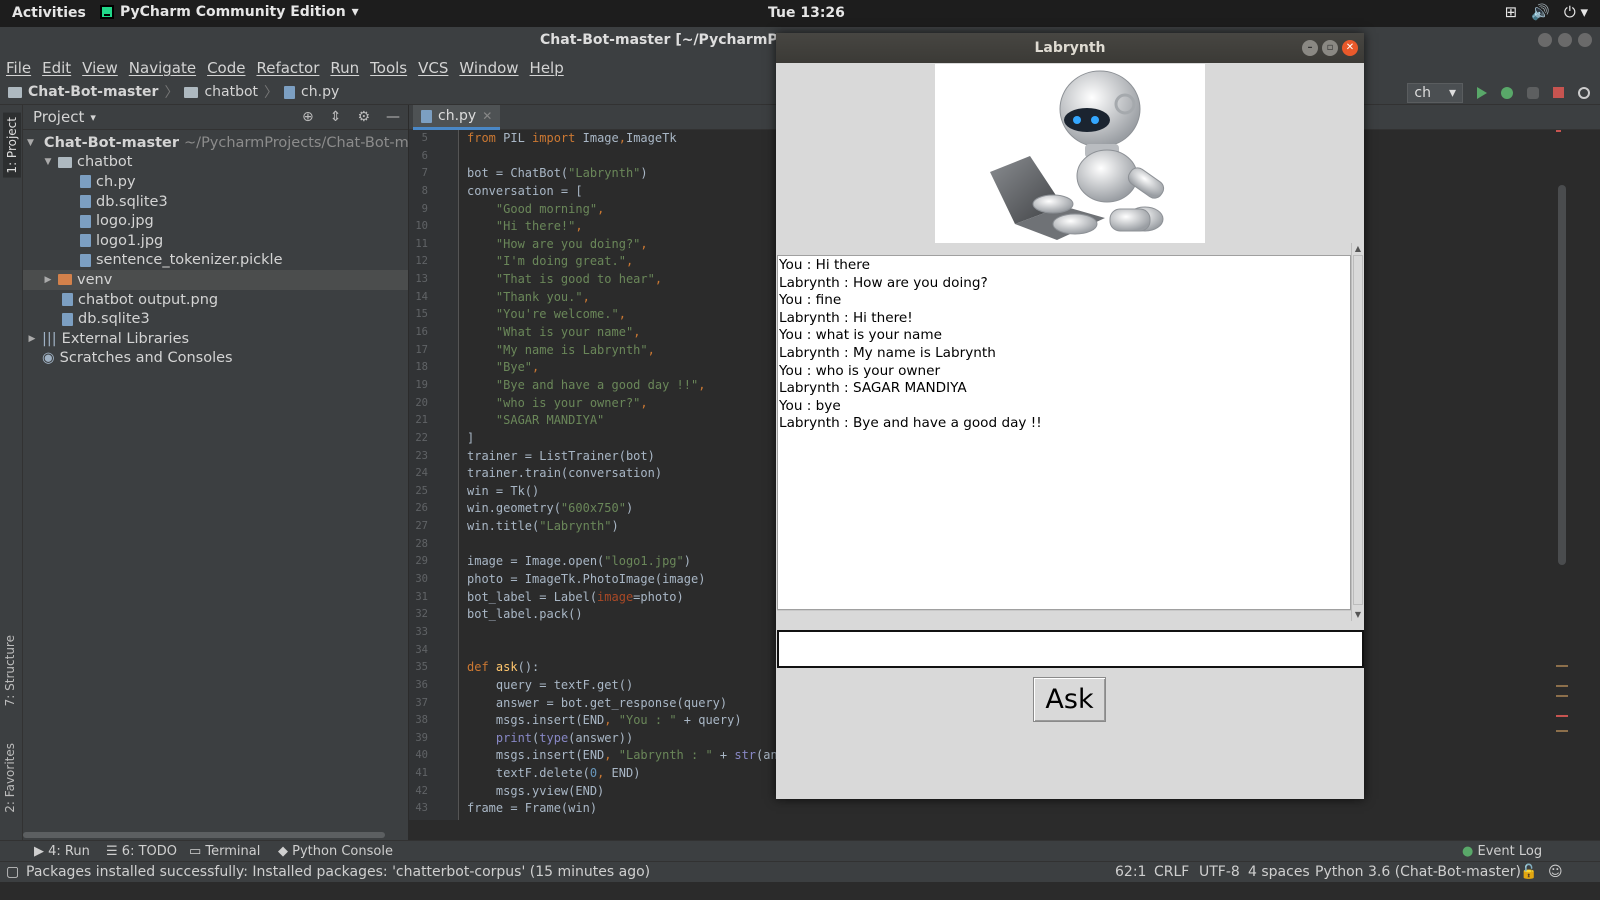  Describe the element at coordinates (1070, 48) in the screenshot. I see `chat-window-titlebar: Labrynth – ▫ ✕` at that location.